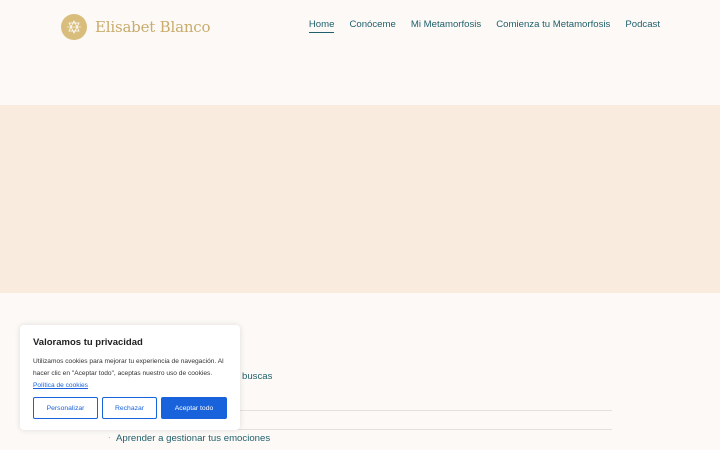 The height and width of the screenshot is (450, 720). I want to click on brand-name: Elisabet Blanco, so click(153, 26).